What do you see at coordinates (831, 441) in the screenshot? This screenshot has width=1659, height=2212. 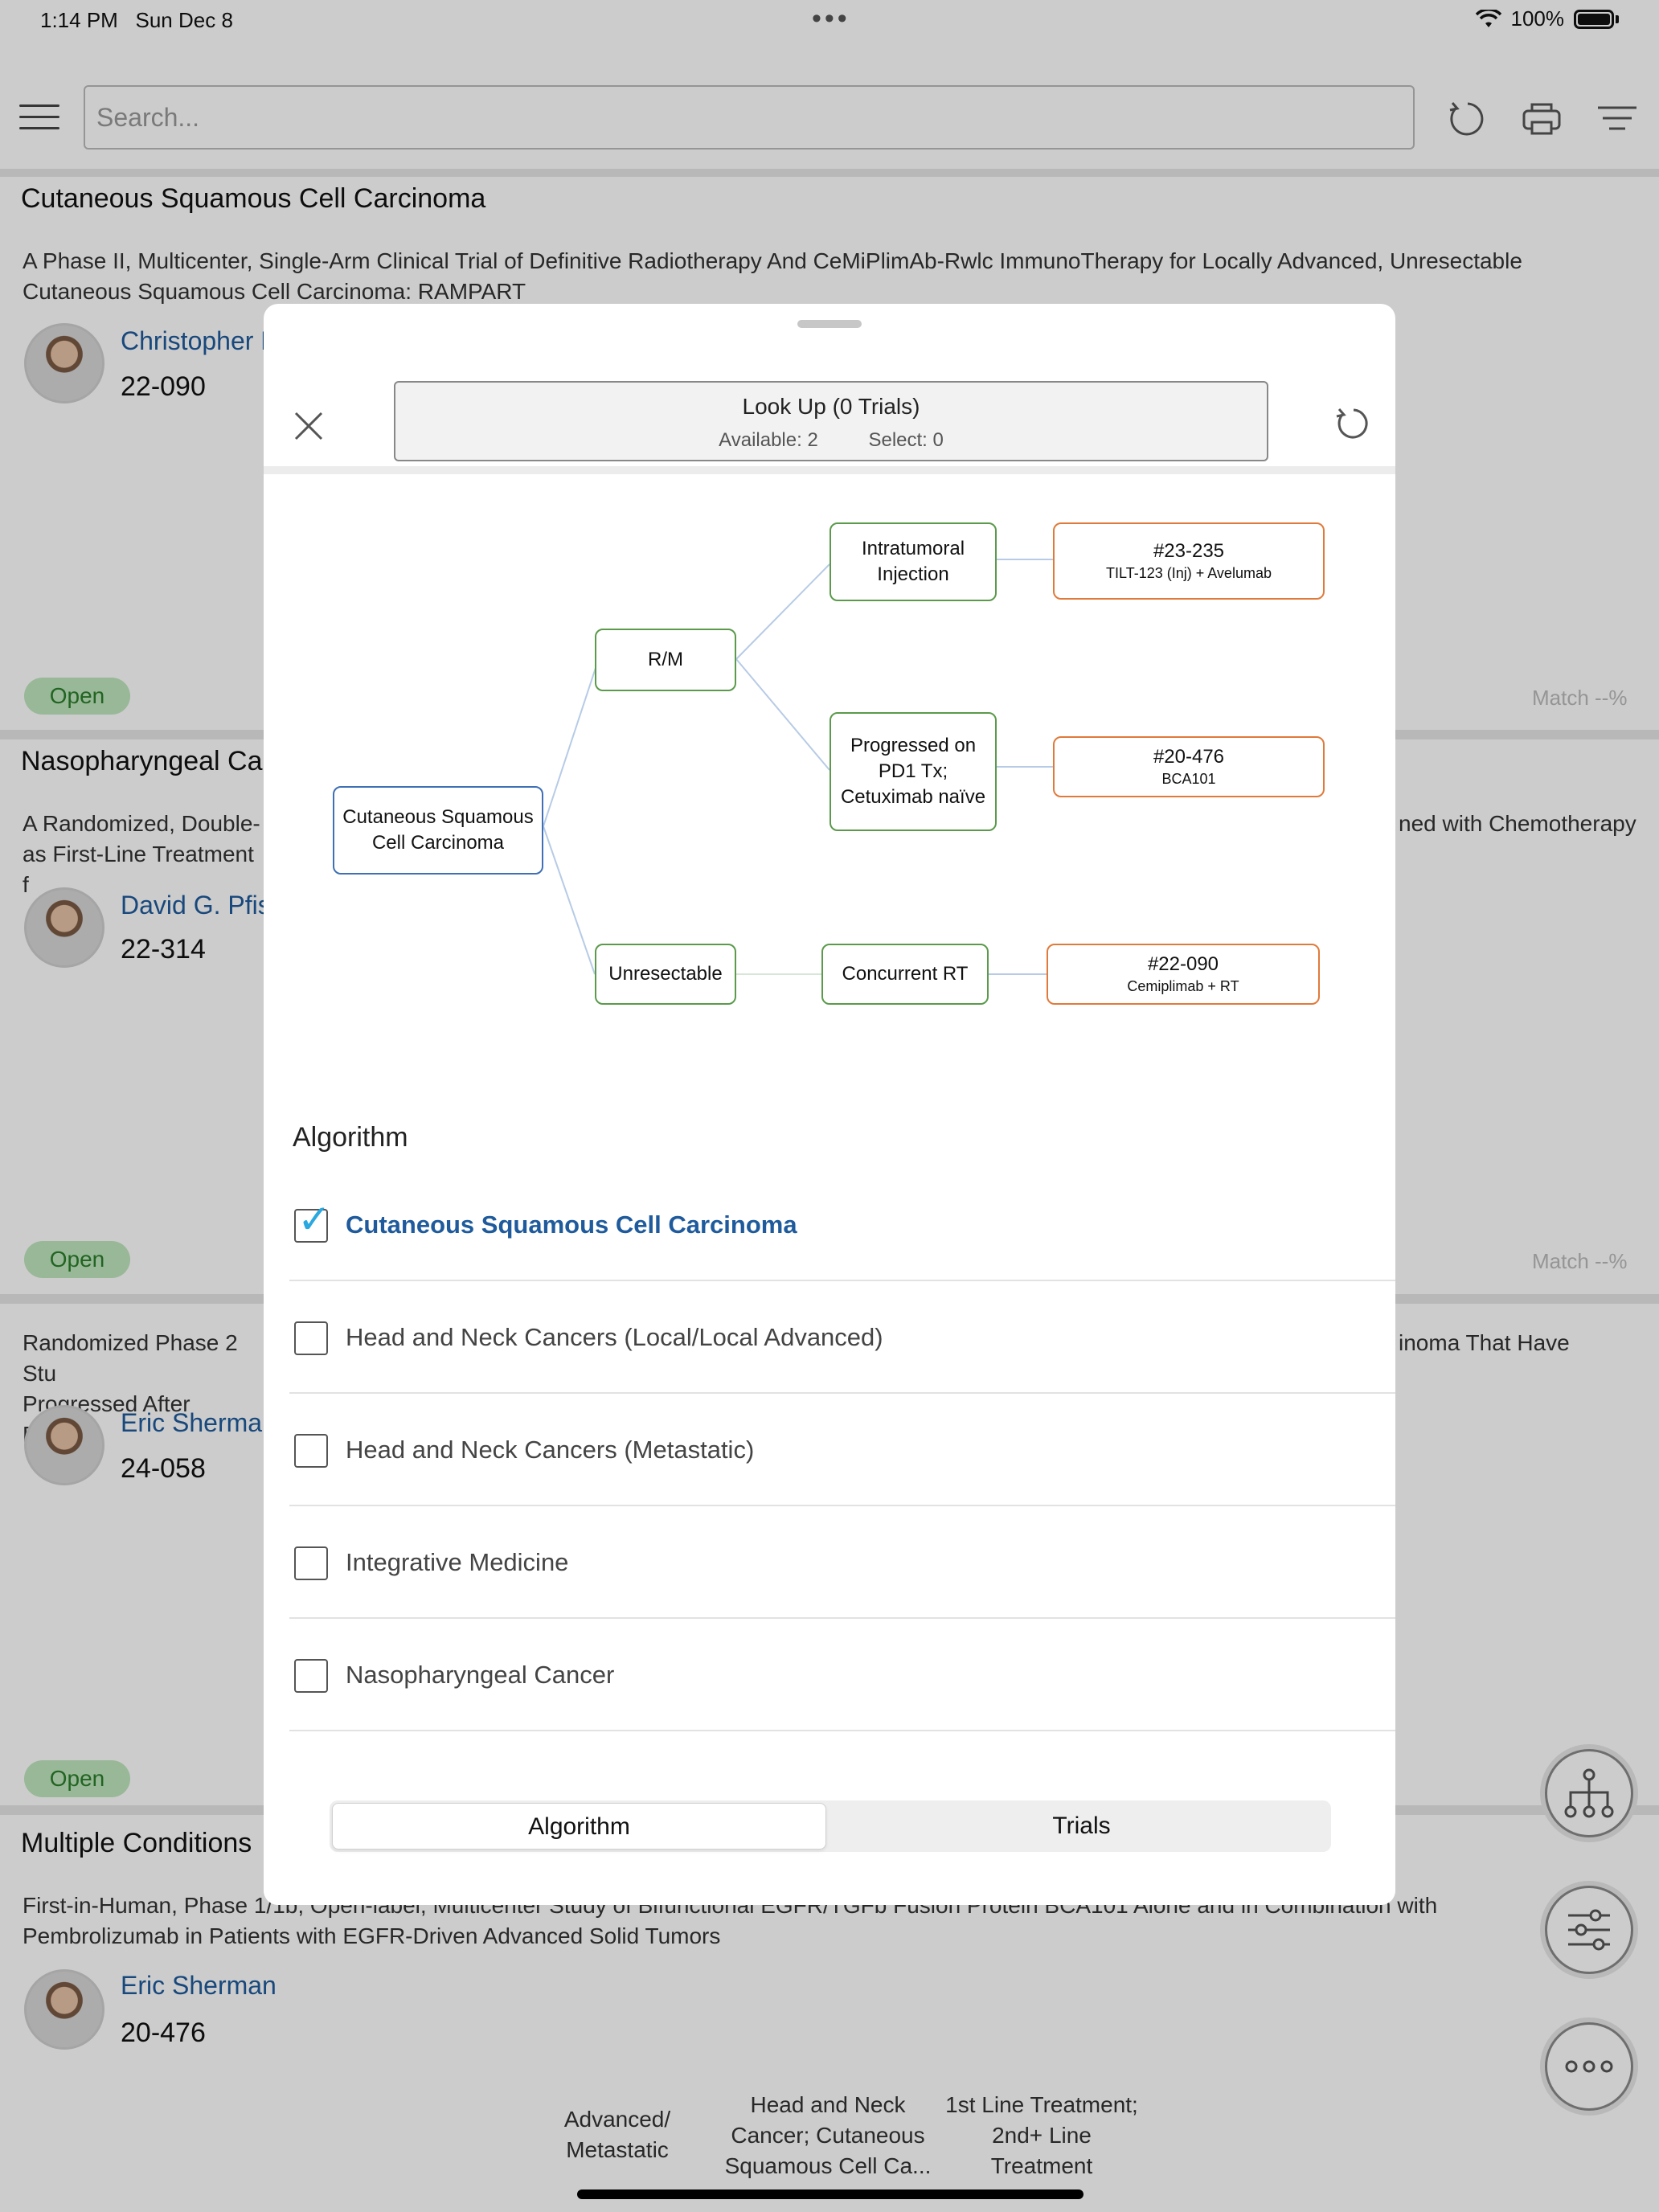 I see `lookup-counts: Available: 2 Select: 0` at bounding box center [831, 441].